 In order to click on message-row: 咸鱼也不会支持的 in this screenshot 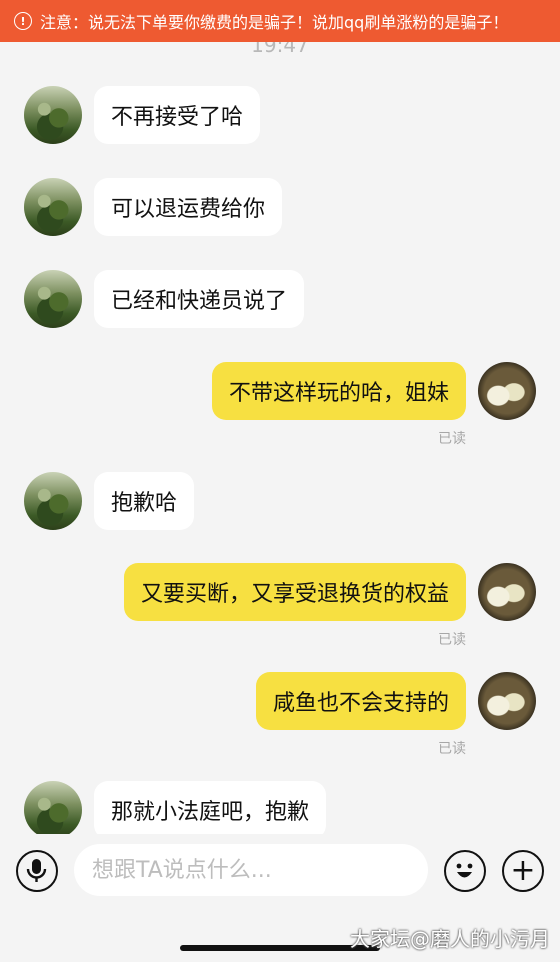, I will do `click(280, 701)`.